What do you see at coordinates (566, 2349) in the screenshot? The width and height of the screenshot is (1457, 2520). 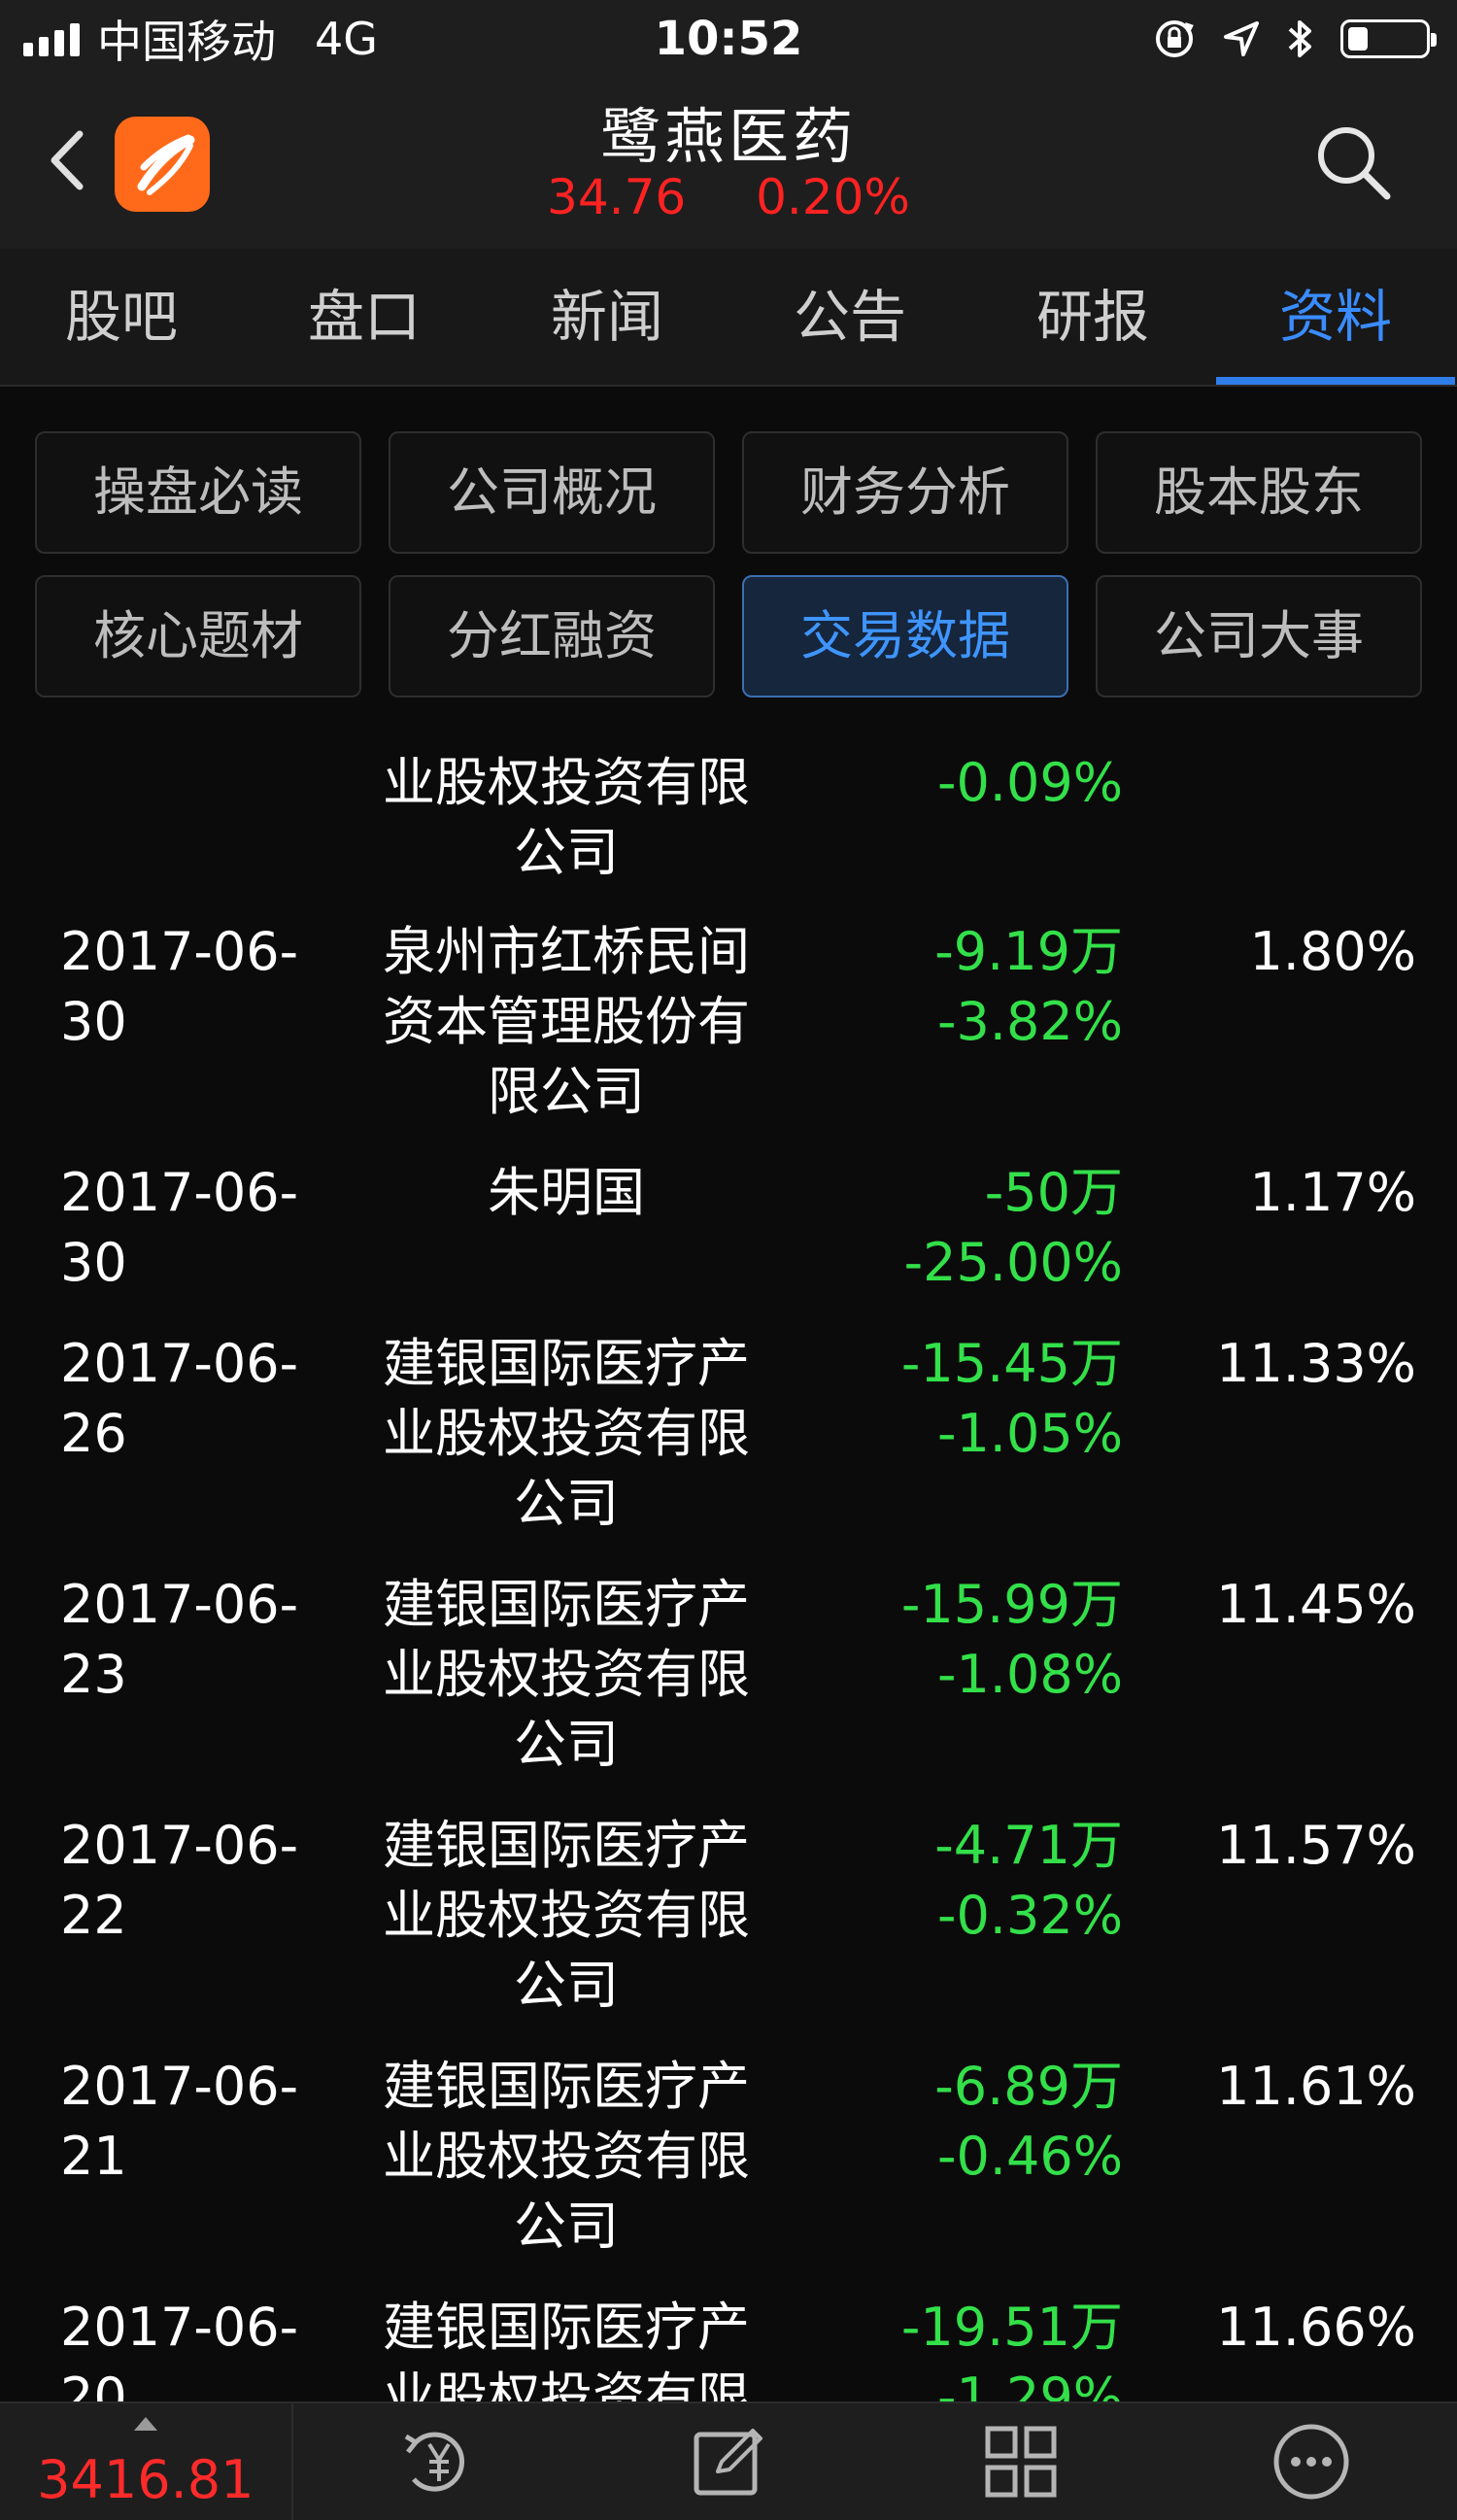 I see `row-holder-name: 建银国际医疗产 业股权投资有限` at bounding box center [566, 2349].